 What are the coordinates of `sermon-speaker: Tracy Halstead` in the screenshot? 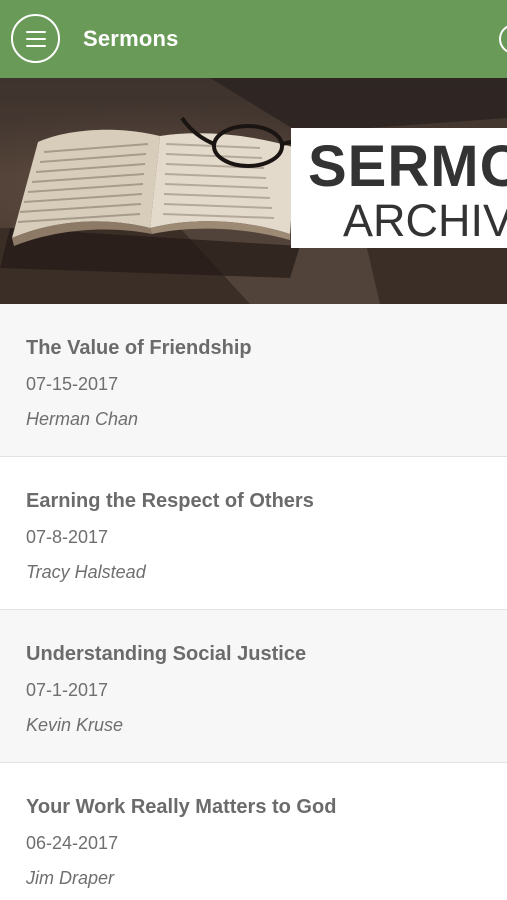 It's located at (86, 572).